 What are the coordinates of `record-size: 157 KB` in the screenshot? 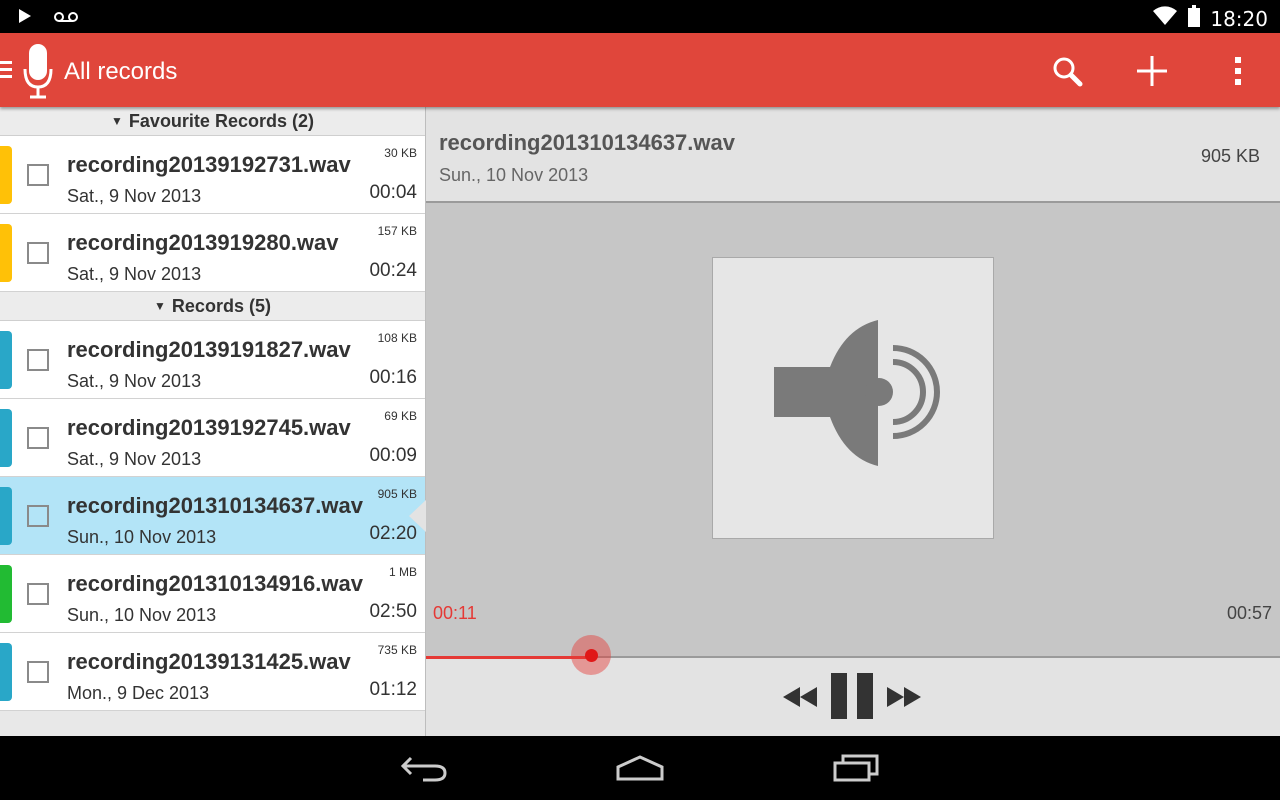 It's located at (397, 231).